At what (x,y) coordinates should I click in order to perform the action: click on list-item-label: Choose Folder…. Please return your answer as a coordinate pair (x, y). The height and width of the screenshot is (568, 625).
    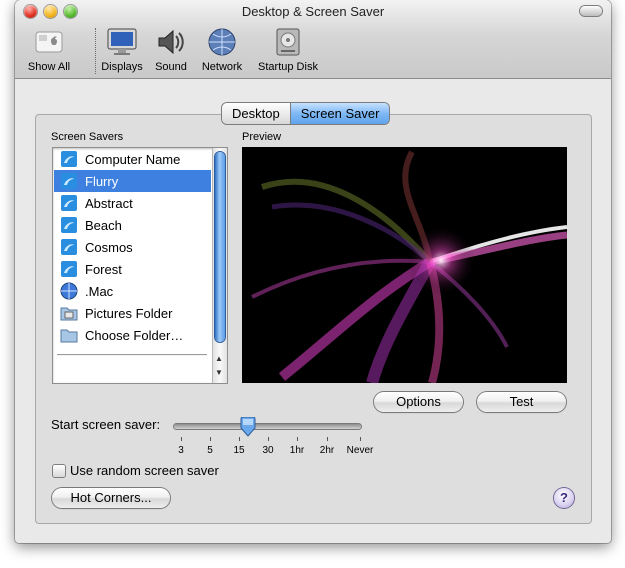
    Looking at the image, I should click on (134, 335).